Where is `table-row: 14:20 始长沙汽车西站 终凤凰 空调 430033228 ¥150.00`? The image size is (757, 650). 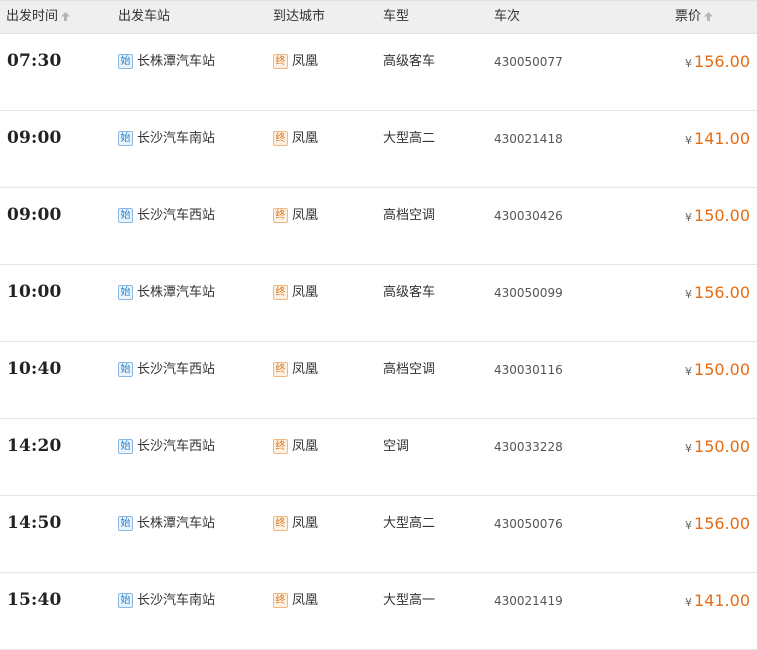
table-row: 14:20 始长沙汽车西站 终凤凰 空调 430033228 ¥150.00 is located at coordinates (378, 457).